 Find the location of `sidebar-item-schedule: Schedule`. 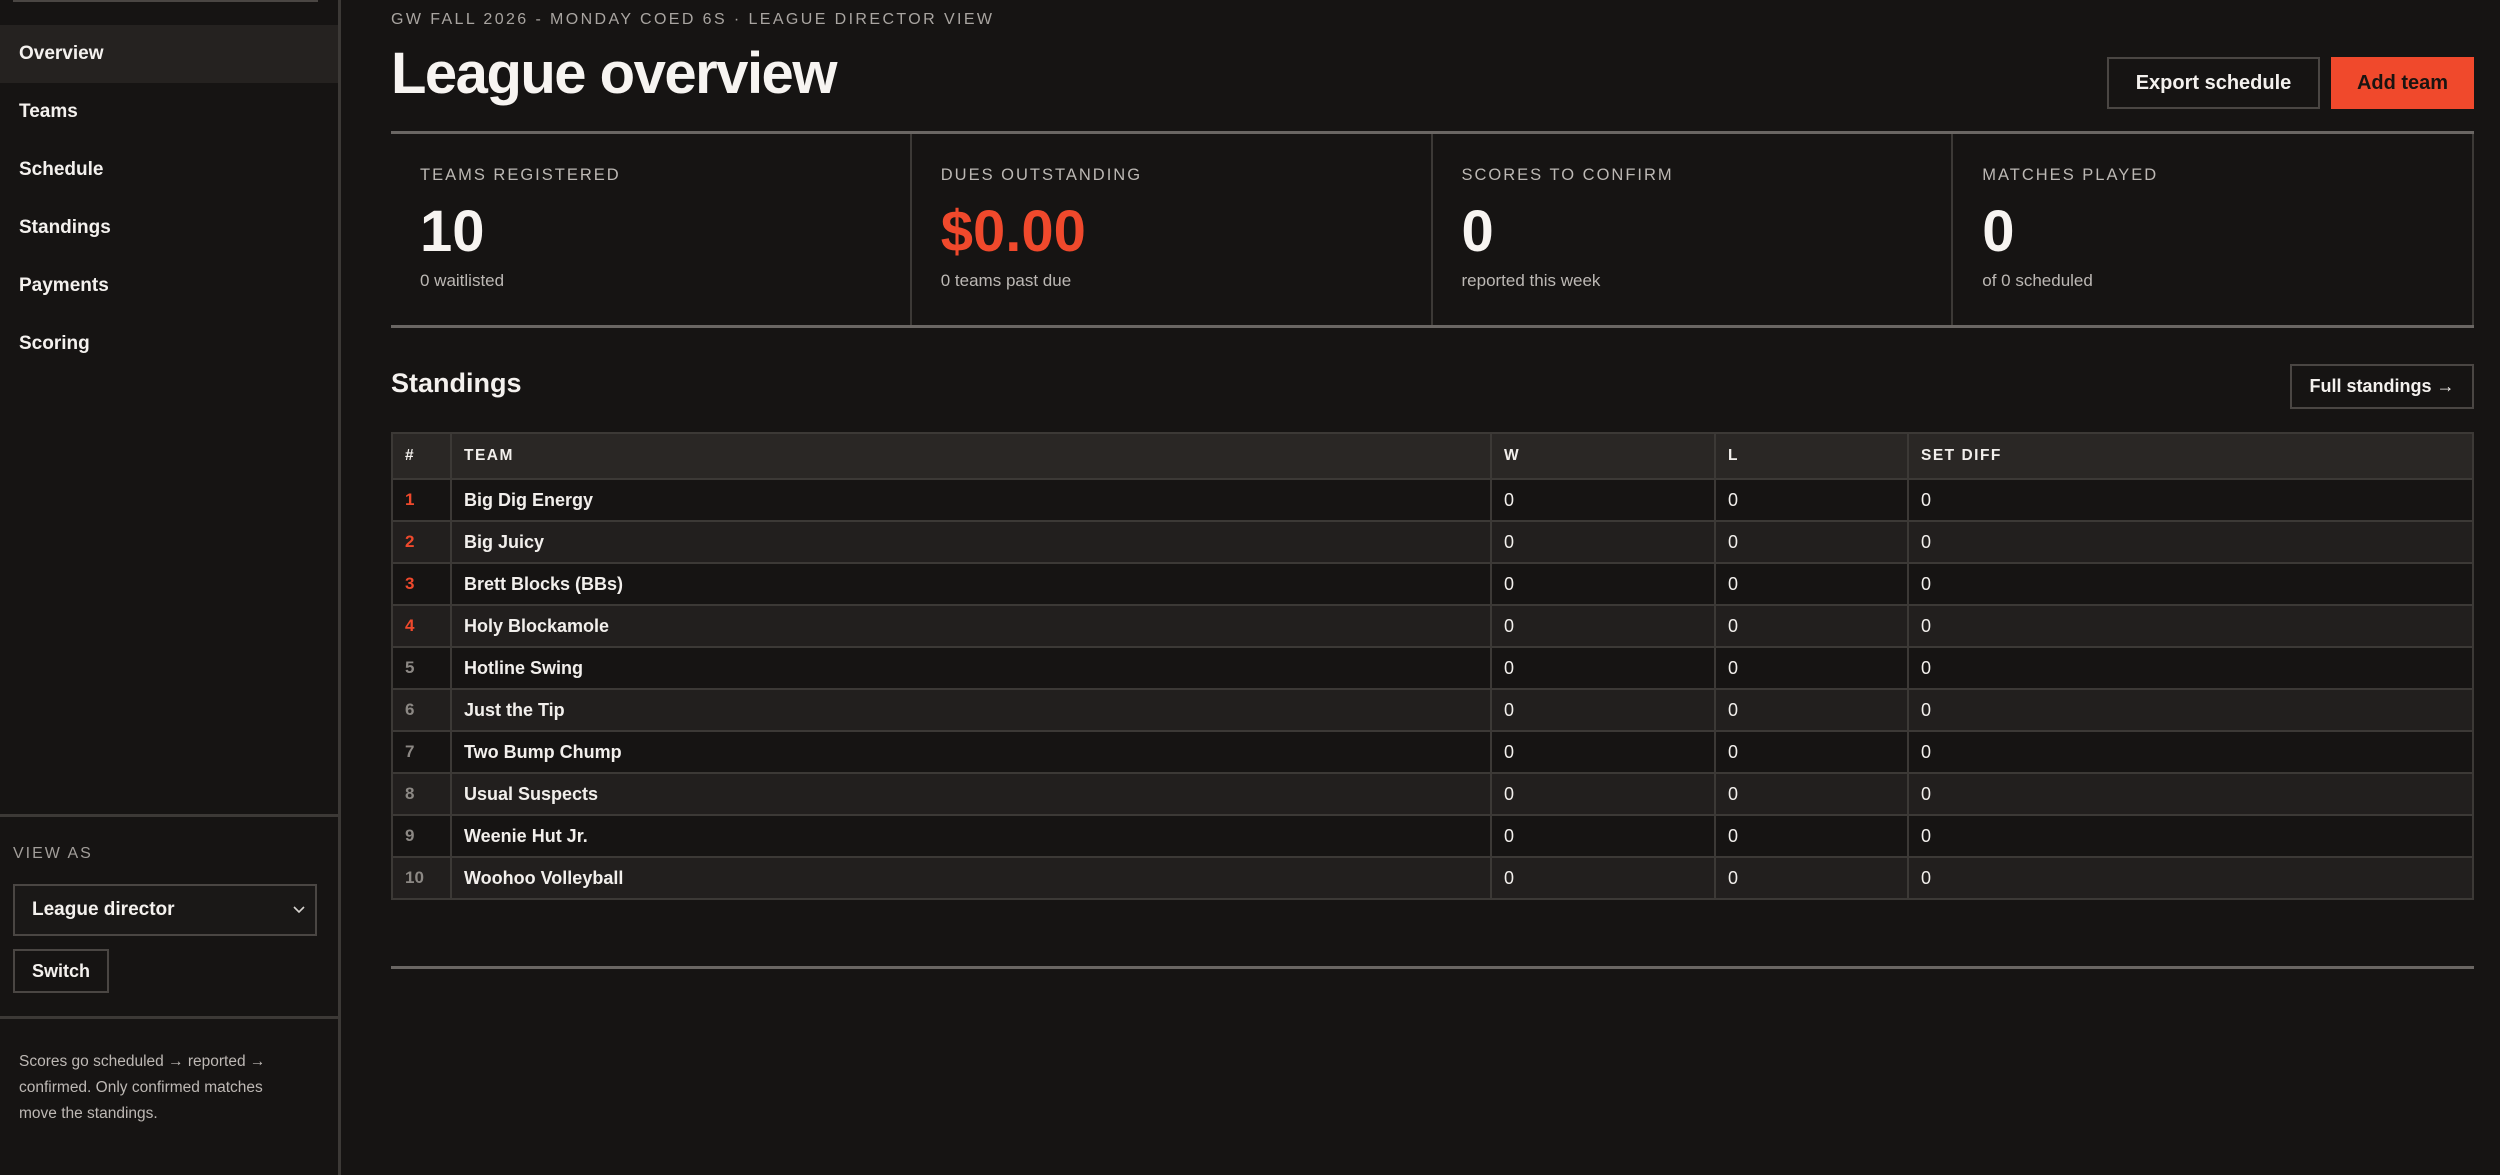

sidebar-item-schedule: Schedule is located at coordinates (169, 170).